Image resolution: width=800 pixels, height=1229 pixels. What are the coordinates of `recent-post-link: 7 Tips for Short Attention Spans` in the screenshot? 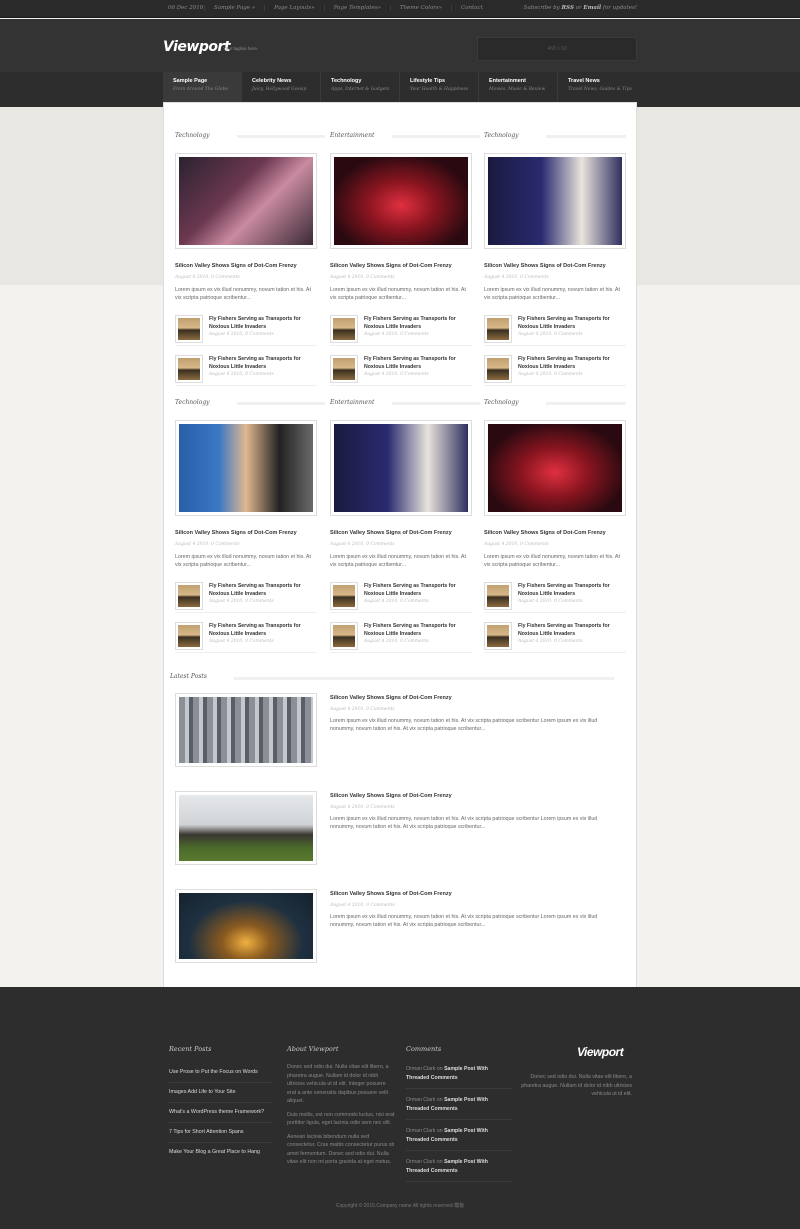 It's located at (220, 1133).